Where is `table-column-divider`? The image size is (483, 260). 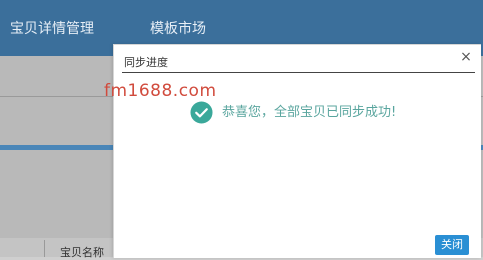 table-column-divider is located at coordinates (44, 248).